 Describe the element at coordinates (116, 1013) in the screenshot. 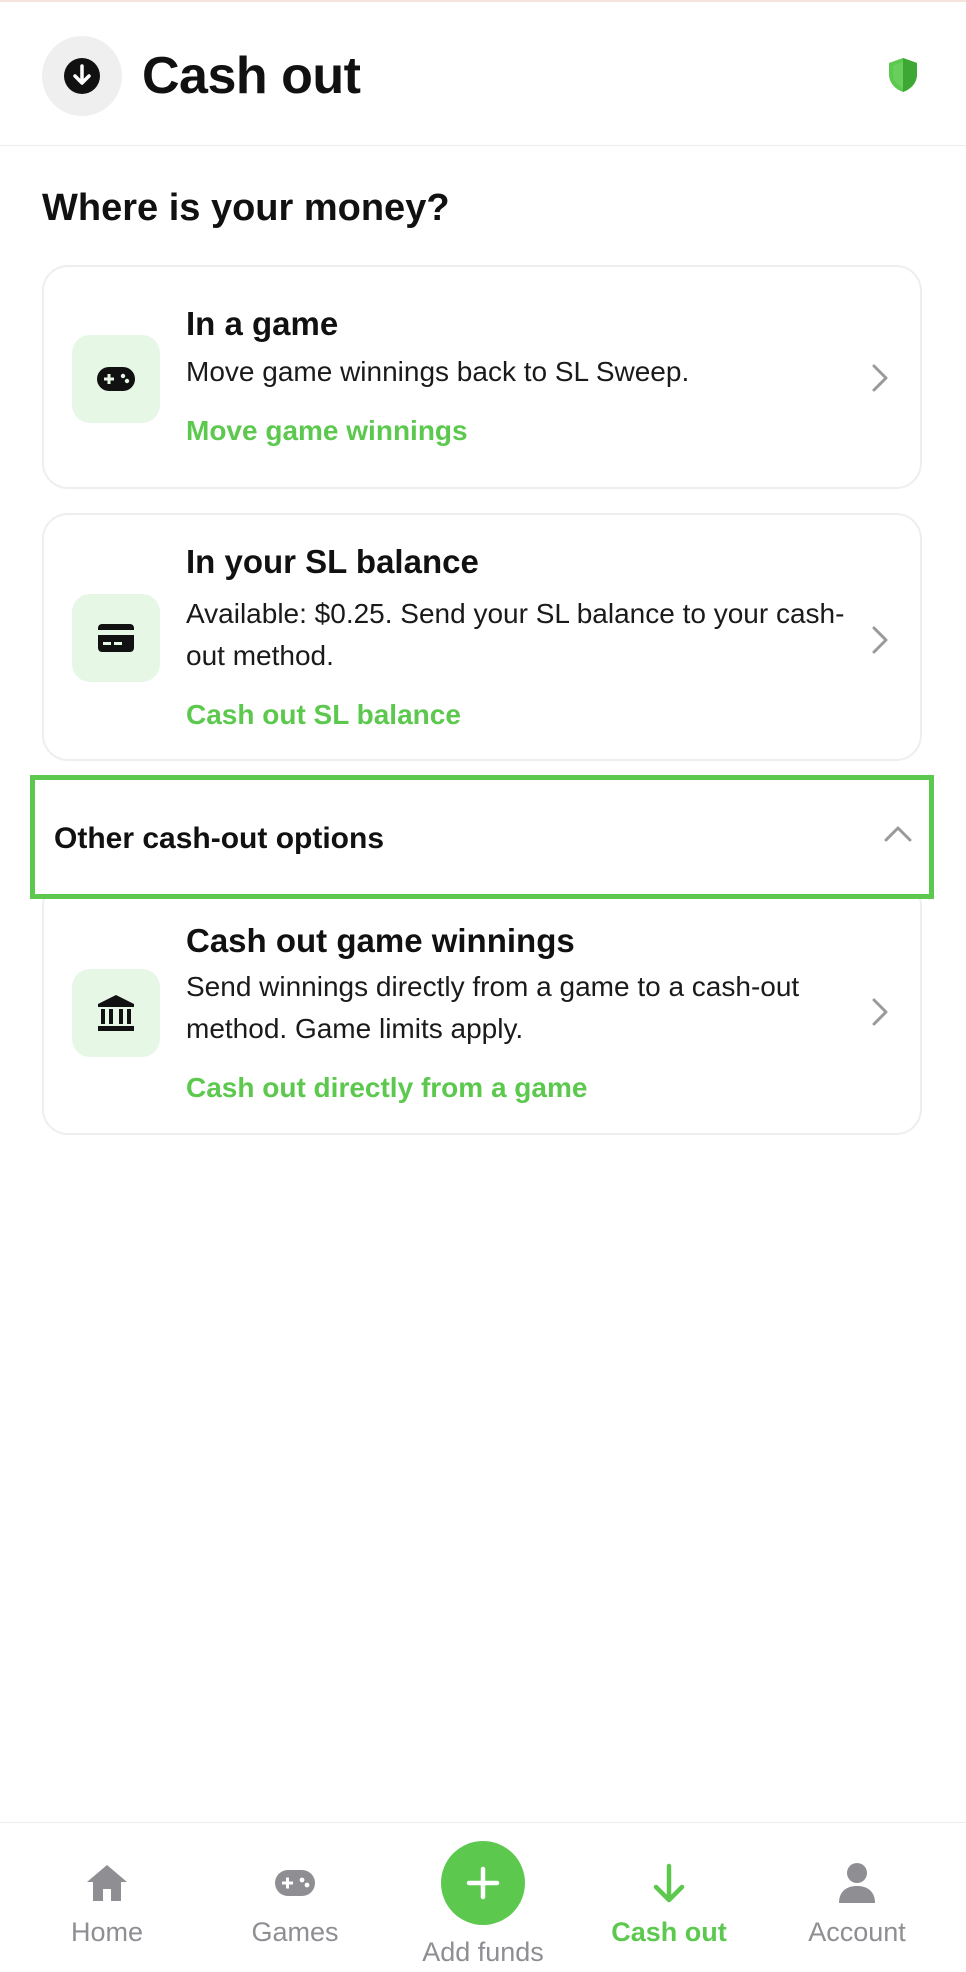

I see `bank-icon` at that location.